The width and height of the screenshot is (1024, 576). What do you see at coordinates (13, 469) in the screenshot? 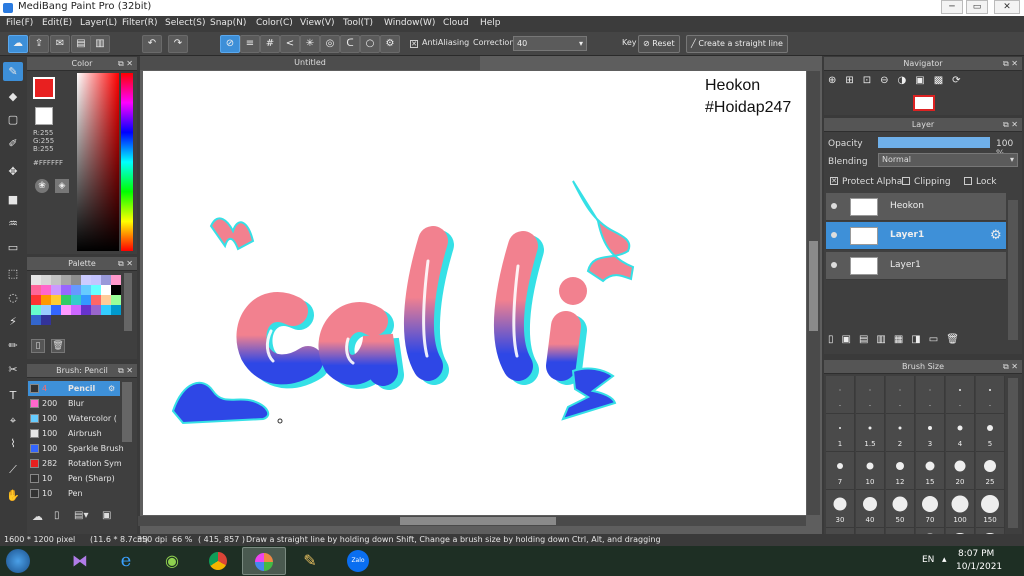
I see `divide-tool-icon: ⟋` at bounding box center [13, 469].